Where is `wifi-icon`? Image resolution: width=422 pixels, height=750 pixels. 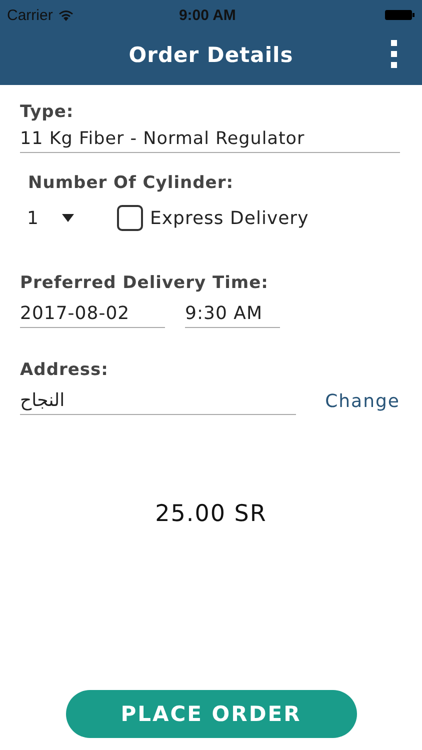 wifi-icon is located at coordinates (66, 15).